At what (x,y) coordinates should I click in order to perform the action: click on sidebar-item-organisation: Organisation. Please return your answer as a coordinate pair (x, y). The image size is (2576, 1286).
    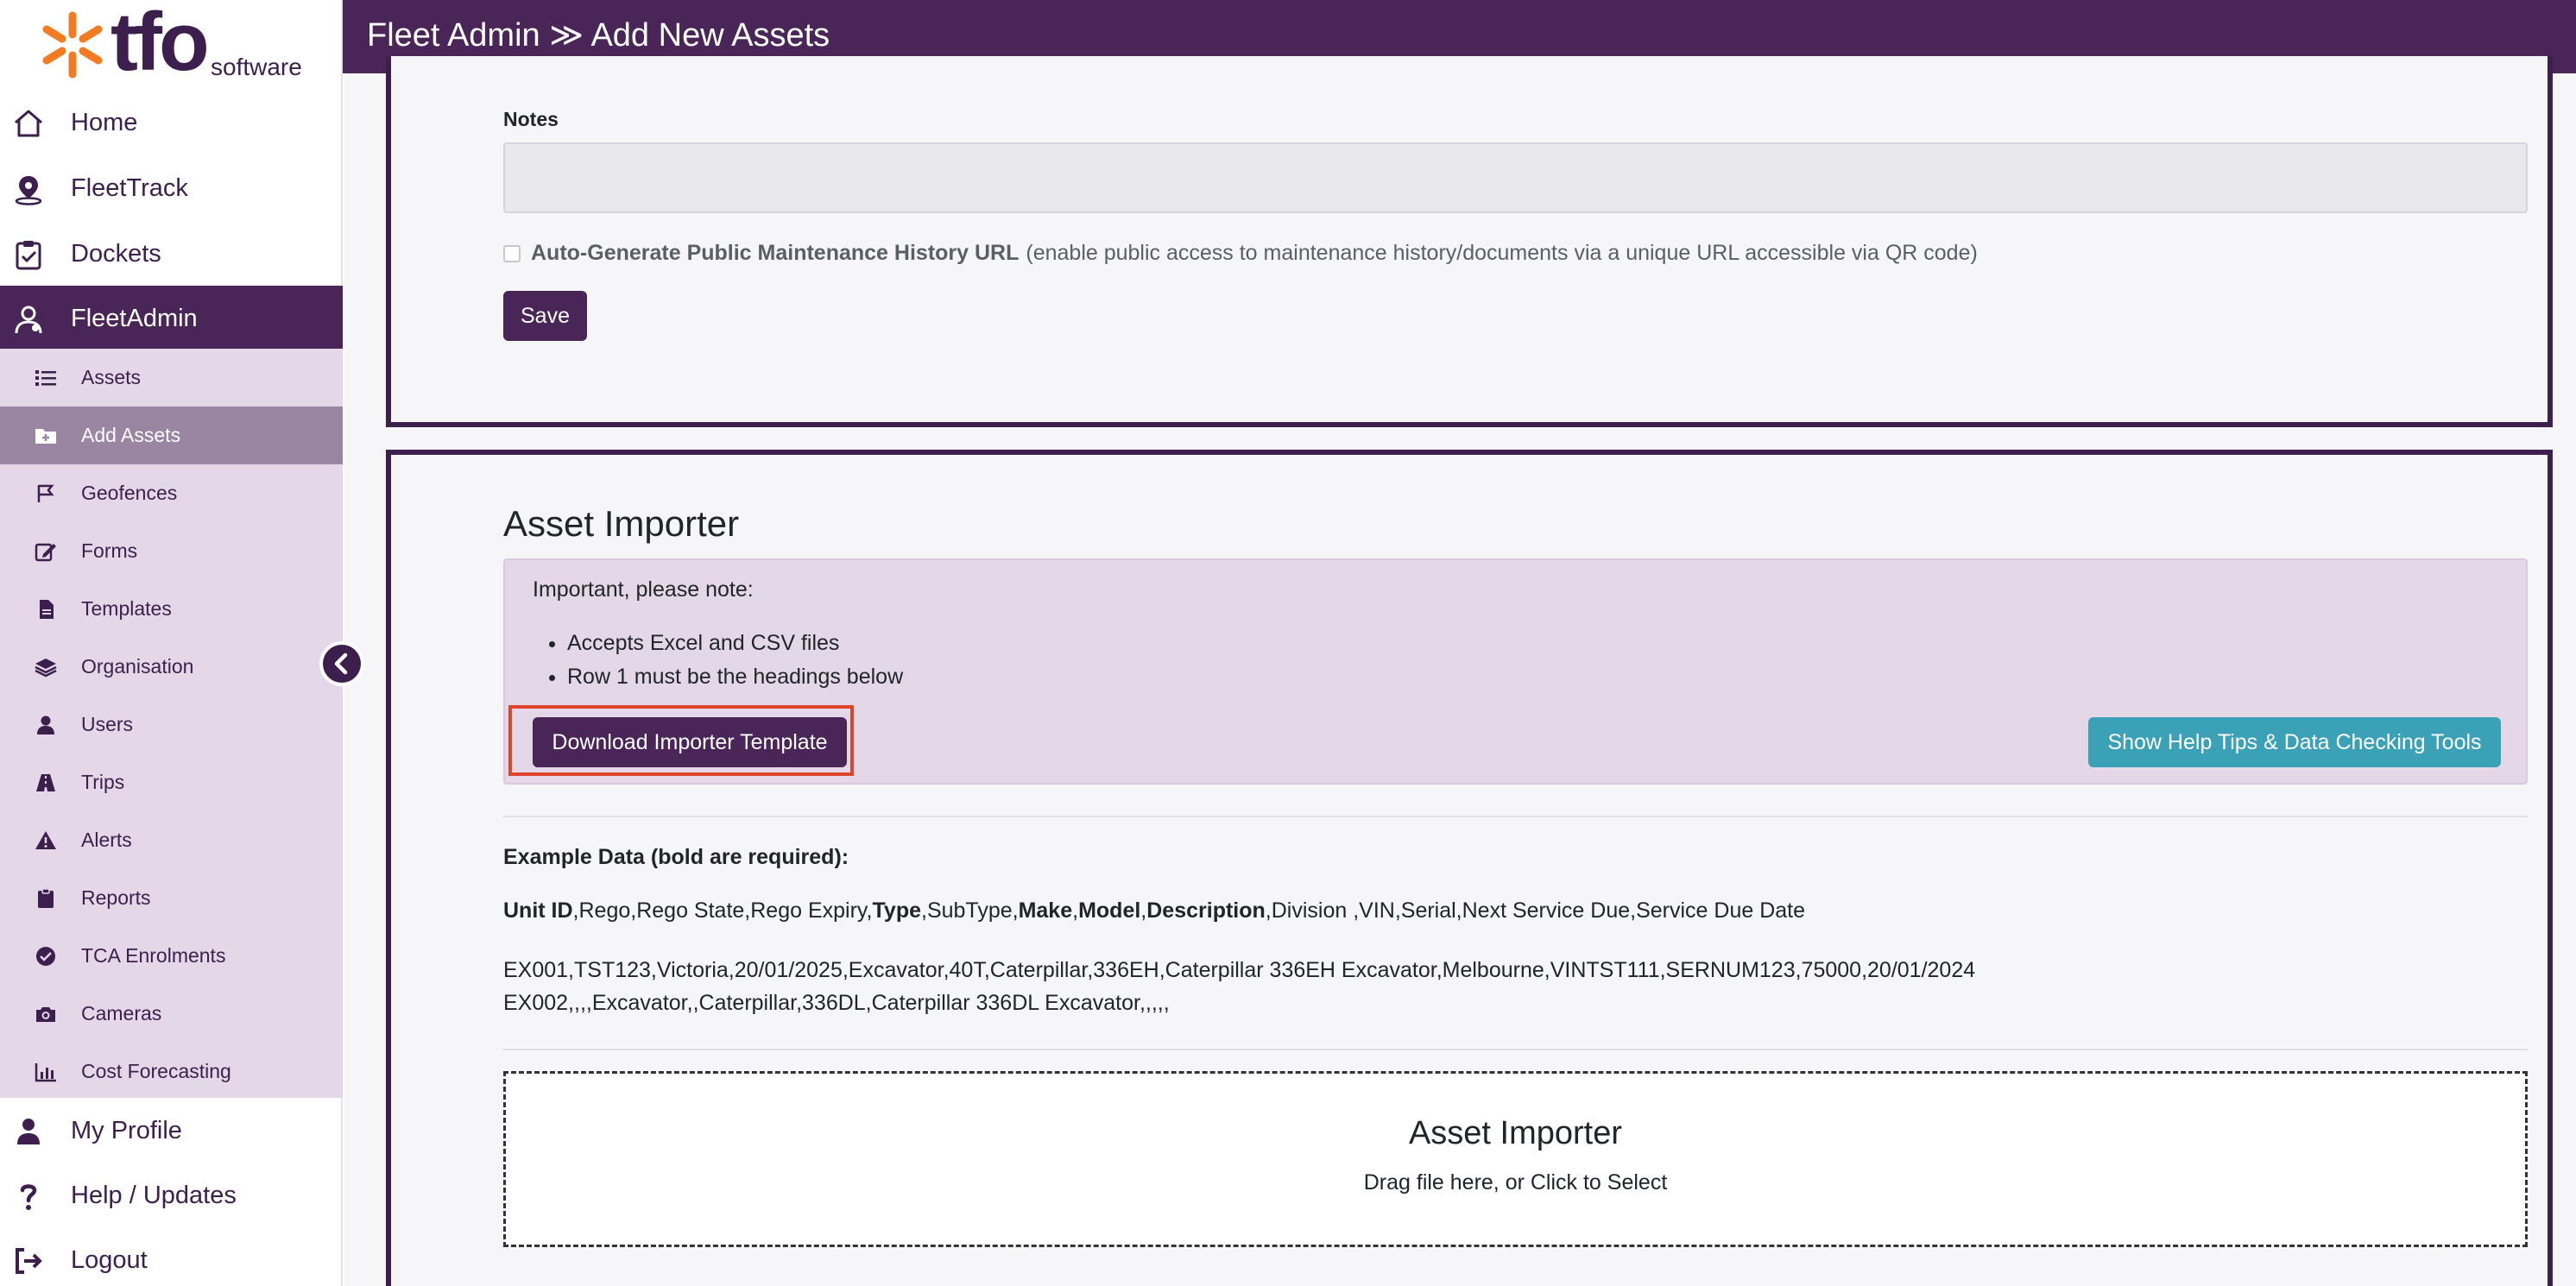
    Looking at the image, I should click on (171, 667).